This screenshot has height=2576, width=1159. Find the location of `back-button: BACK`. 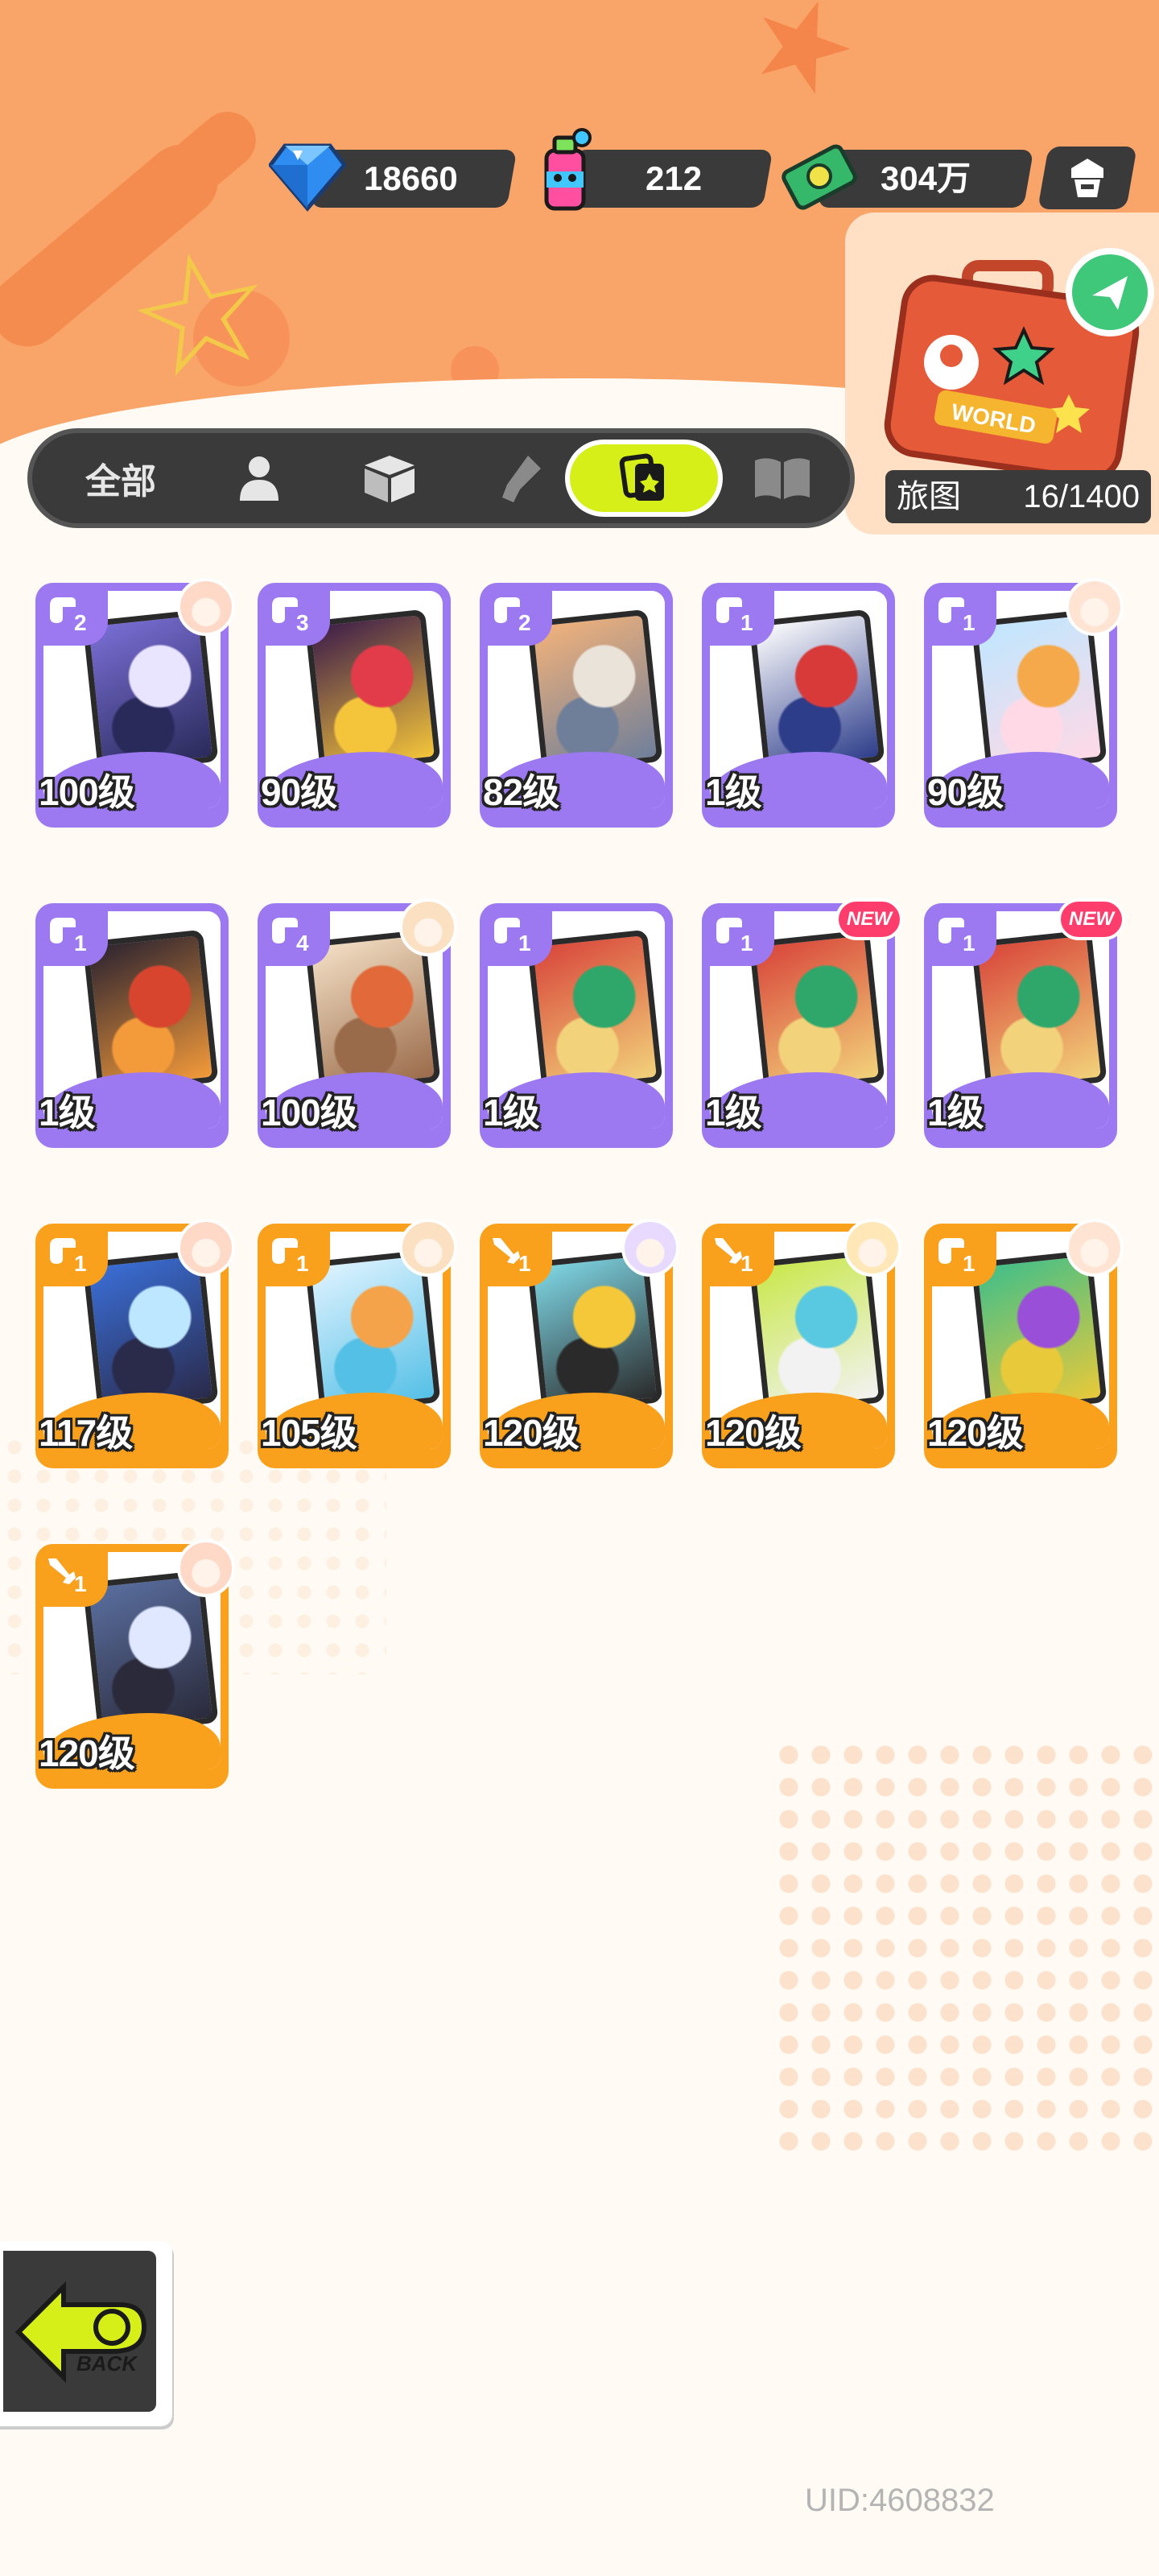

back-button: BACK is located at coordinates (86, 2333).